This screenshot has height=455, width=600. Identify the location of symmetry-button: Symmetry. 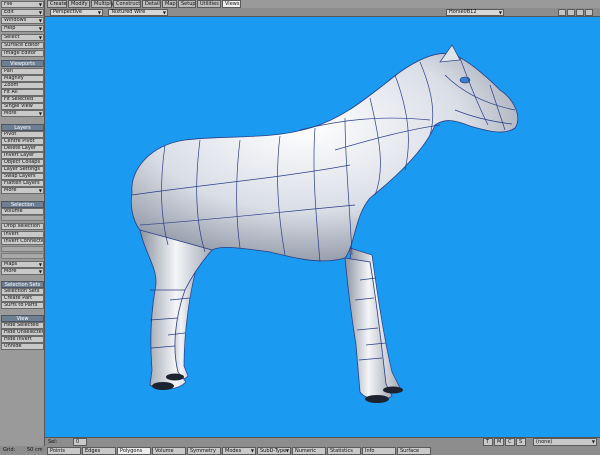
(204, 451).